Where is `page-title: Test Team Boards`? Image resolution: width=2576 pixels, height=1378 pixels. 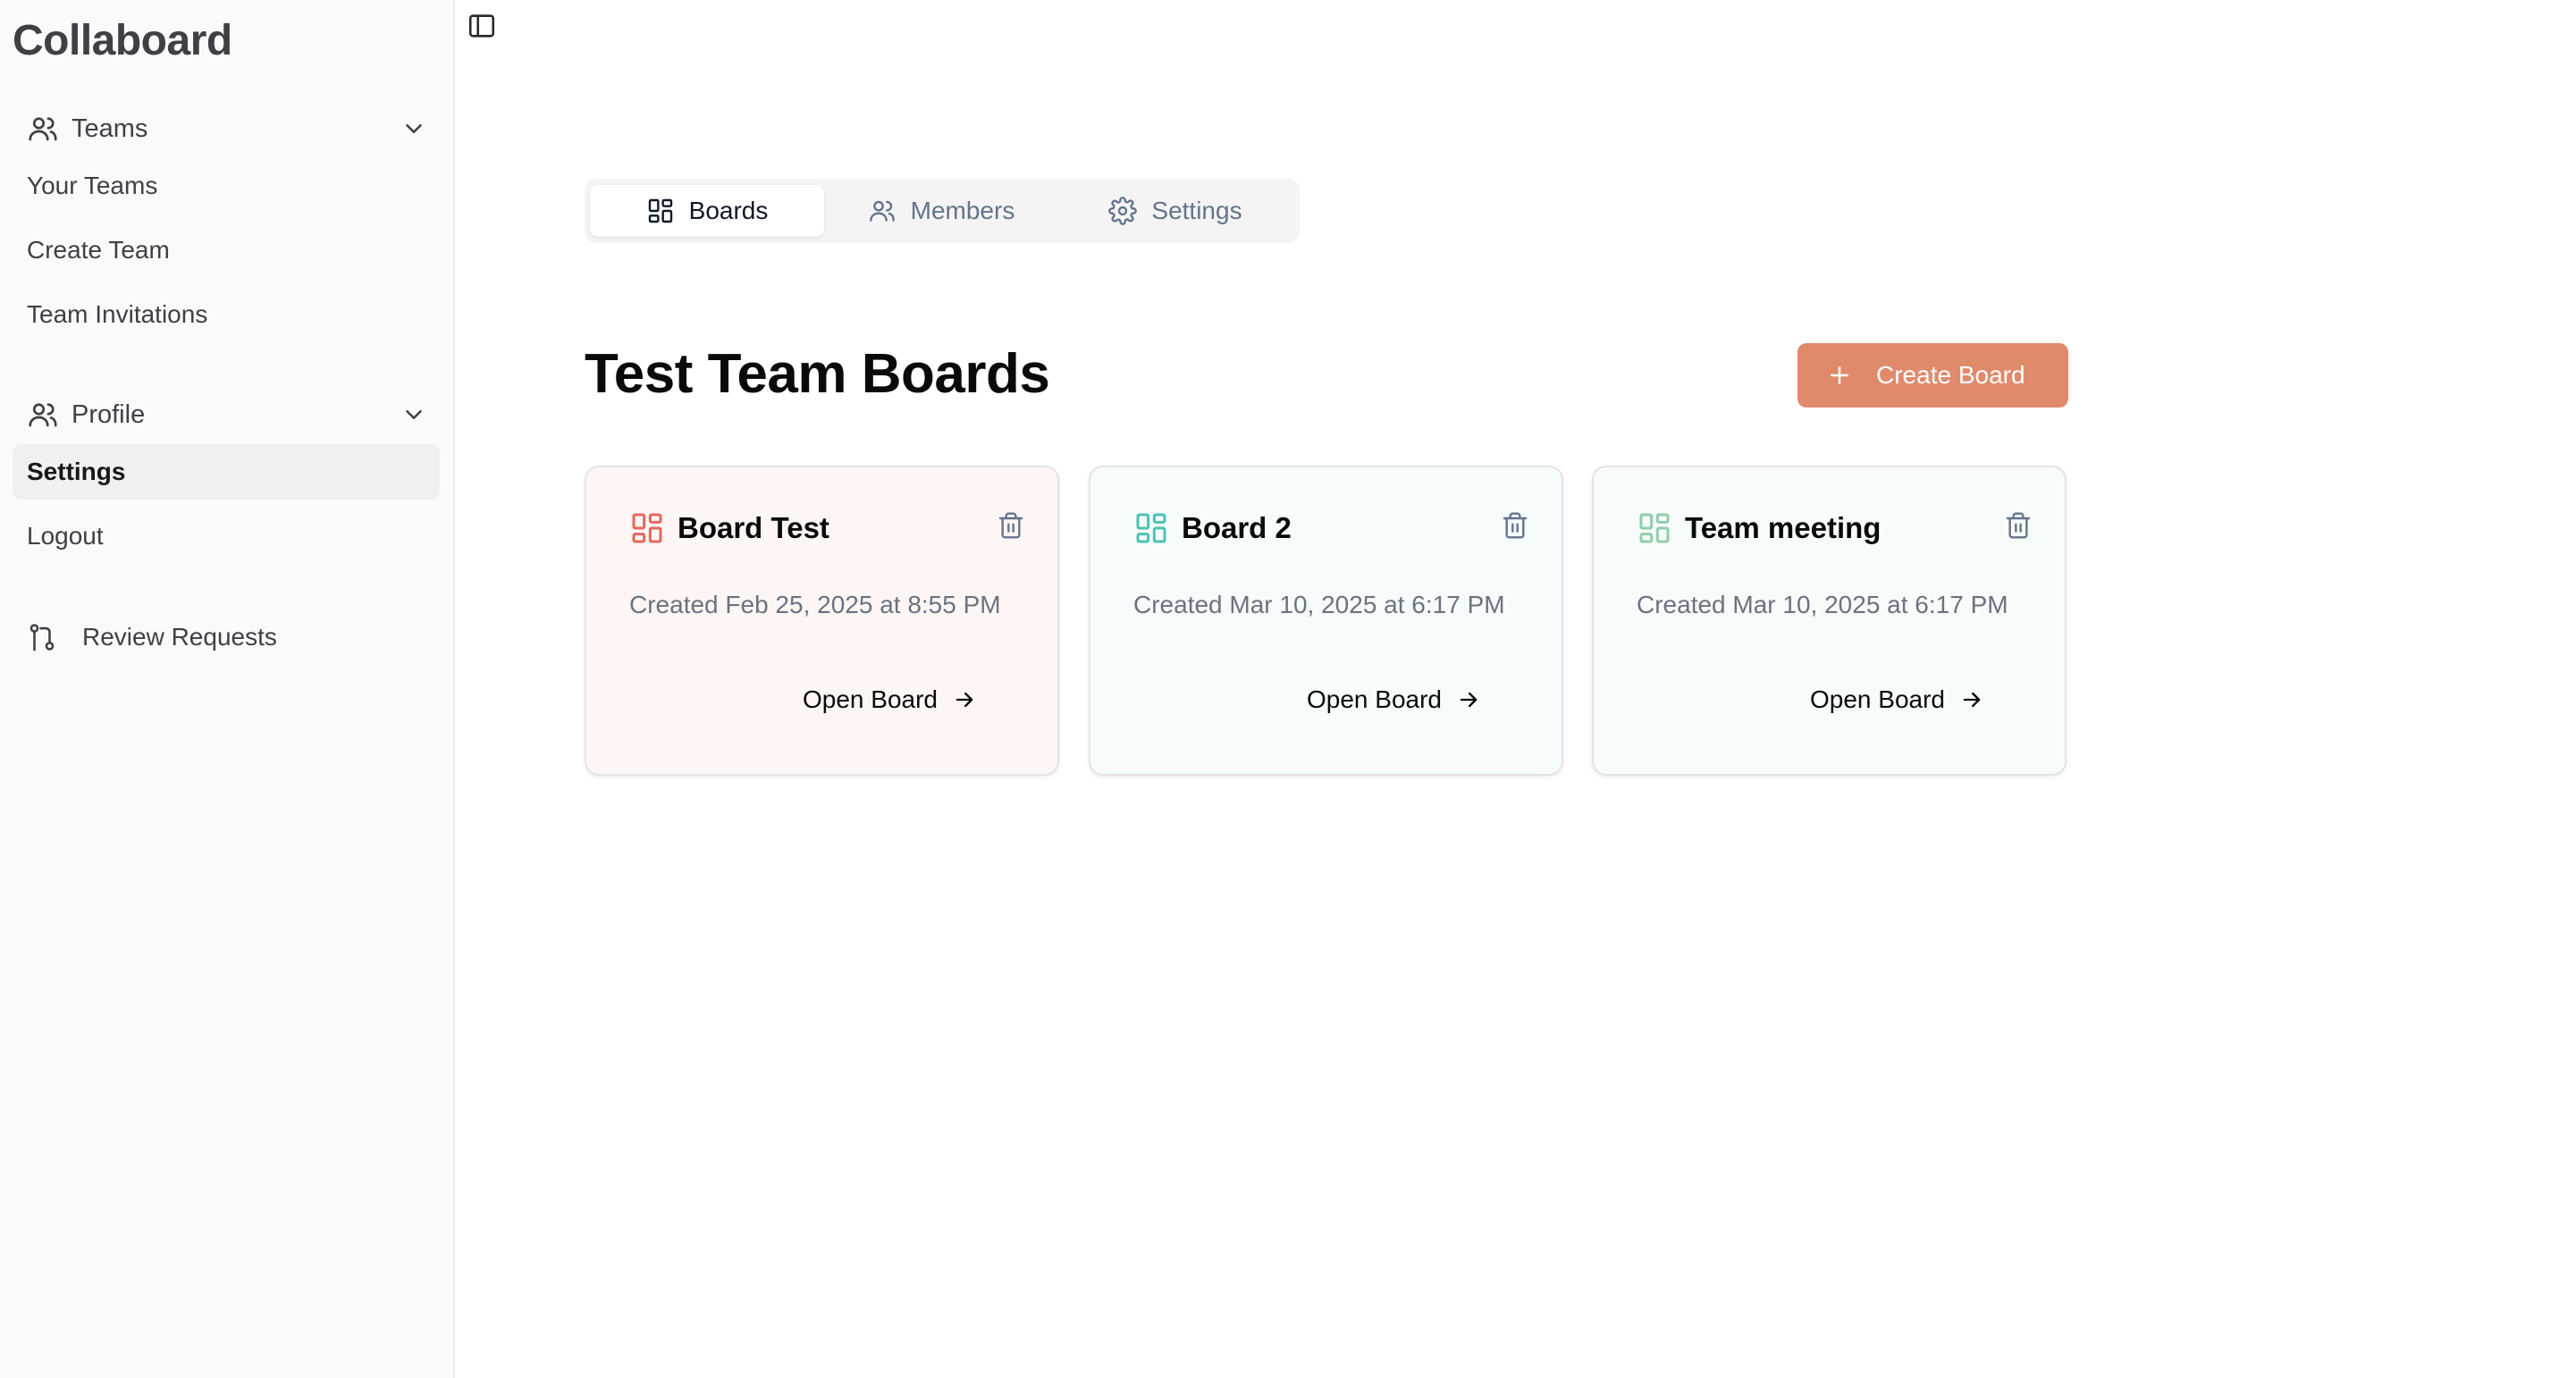
page-title: Test Team Boards is located at coordinates (818, 374).